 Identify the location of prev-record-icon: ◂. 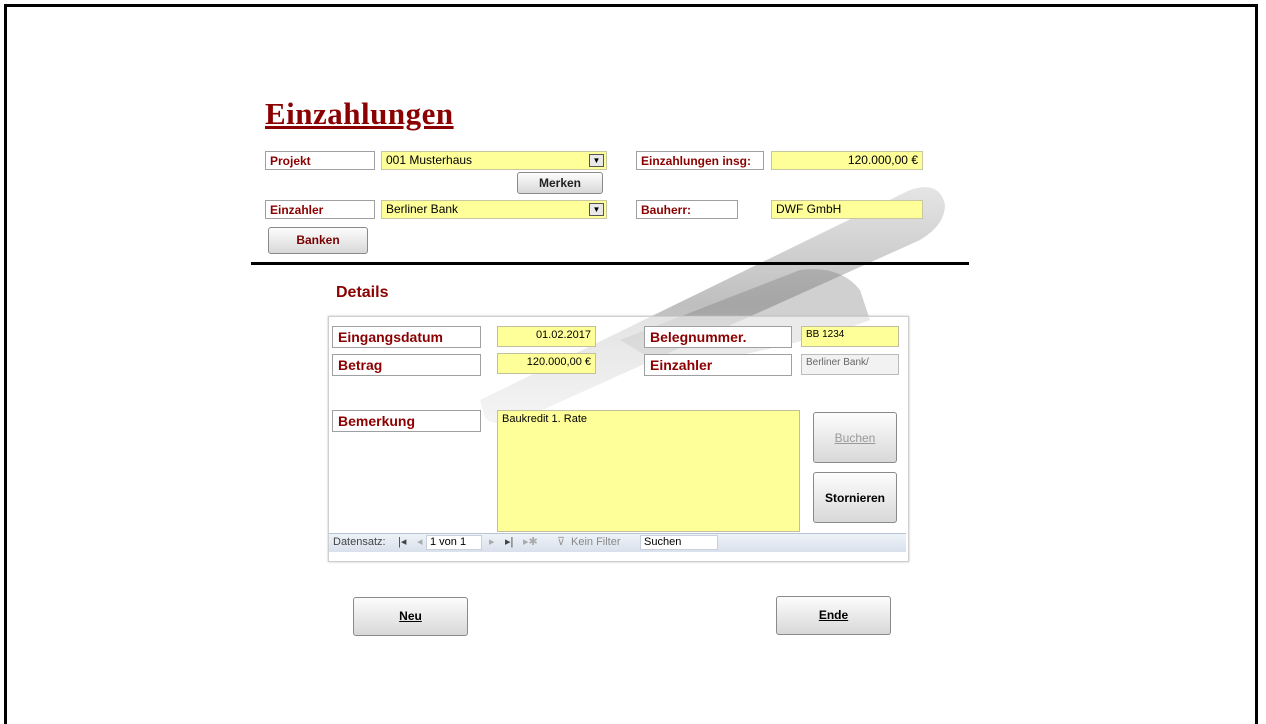
(420, 541).